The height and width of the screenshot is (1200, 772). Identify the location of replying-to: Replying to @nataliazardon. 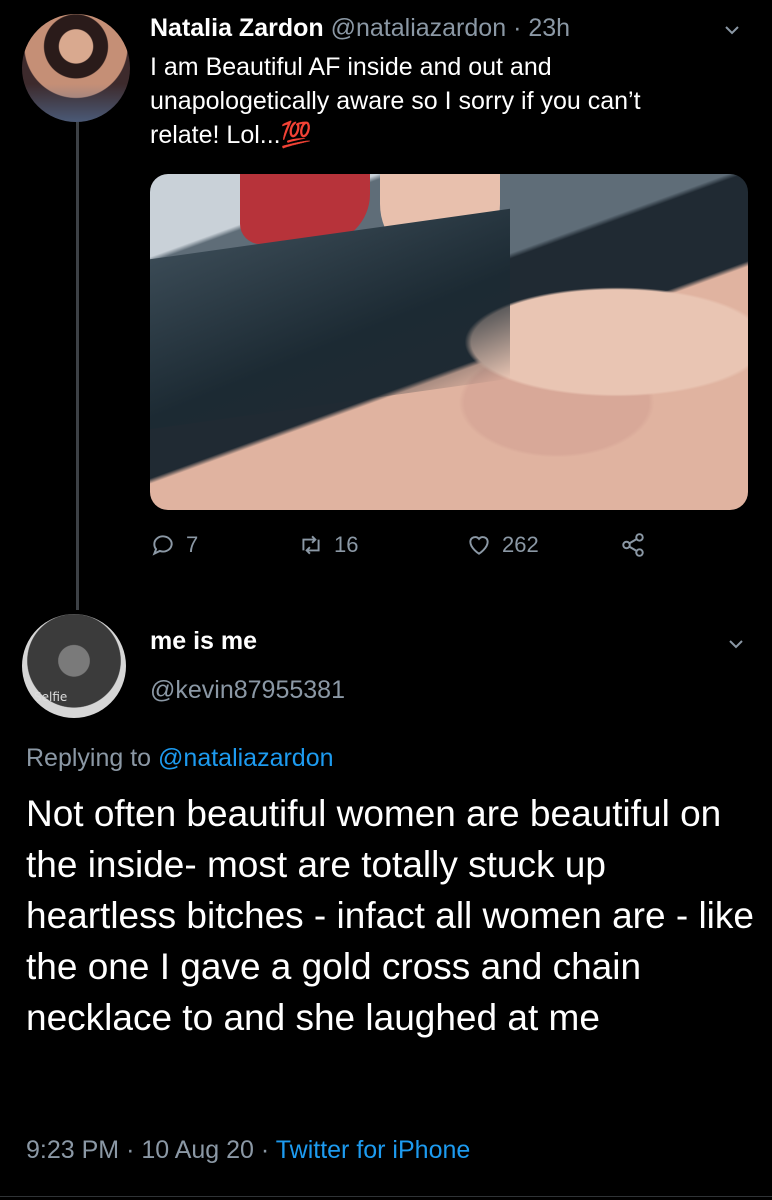
(180, 758).